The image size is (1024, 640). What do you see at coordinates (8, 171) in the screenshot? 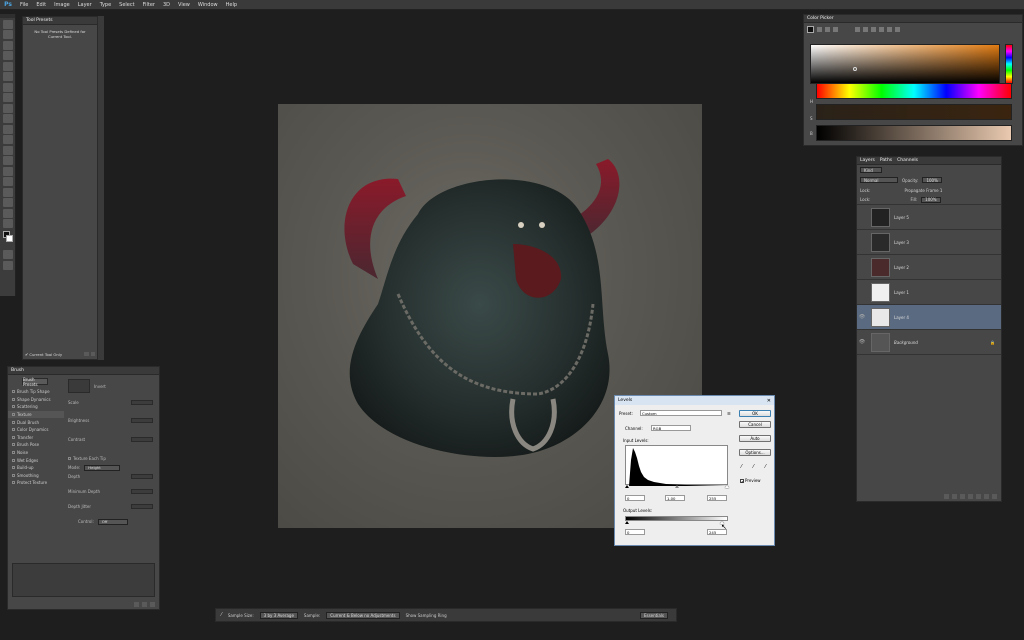
I see `pen-tool-icon` at bounding box center [8, 171].